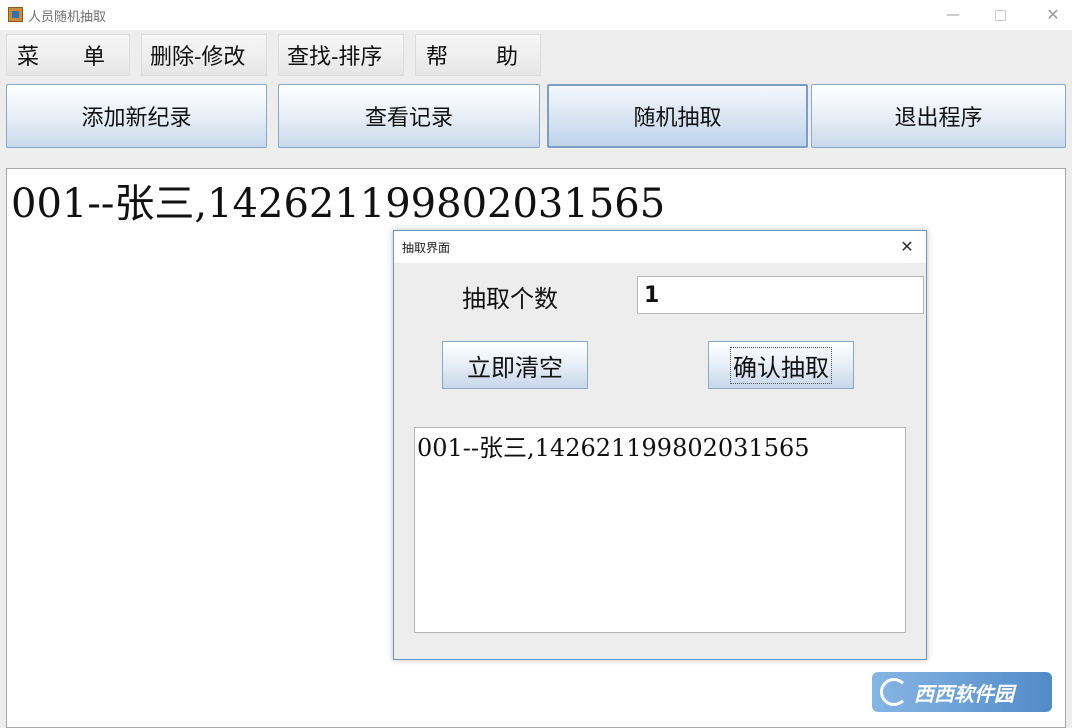  Describe the element at coordinates (894, 692) in the screenshot. I see `watermark-logo-icon` at that location.